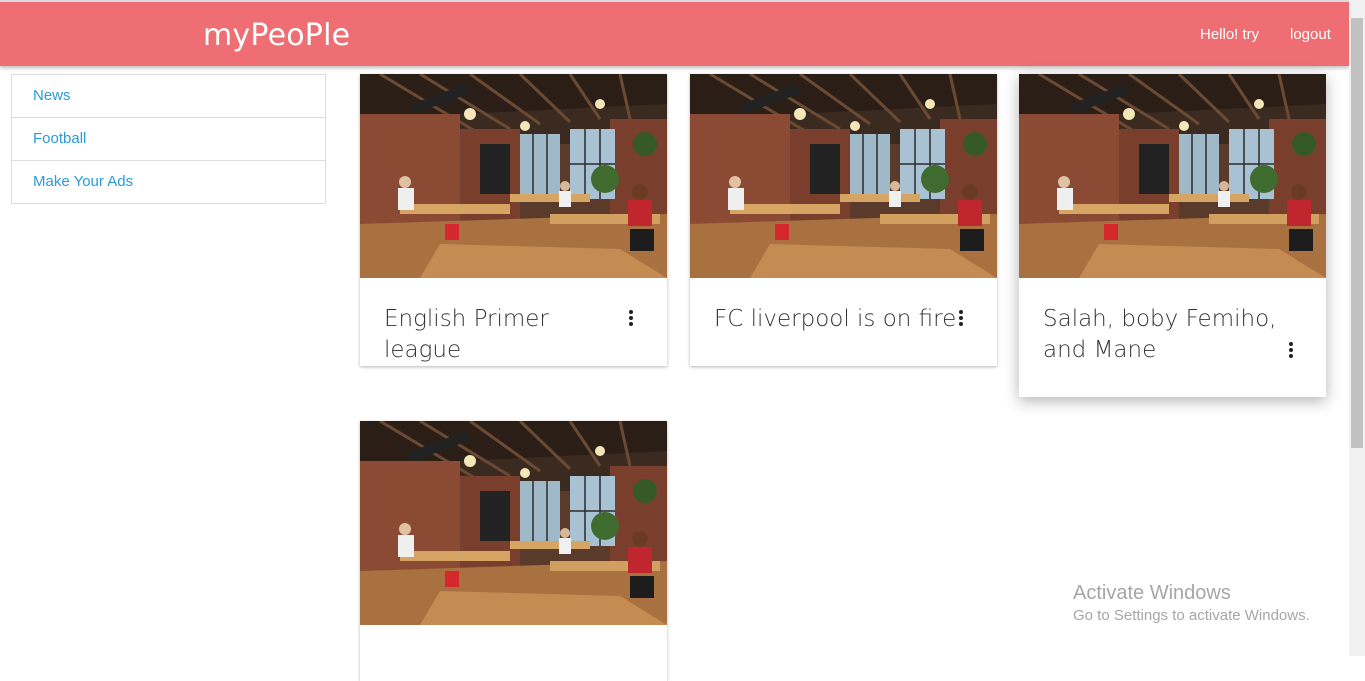  I want to click on sidebar-item-make-your-ads: Make Your Ads, so click(168, 182).